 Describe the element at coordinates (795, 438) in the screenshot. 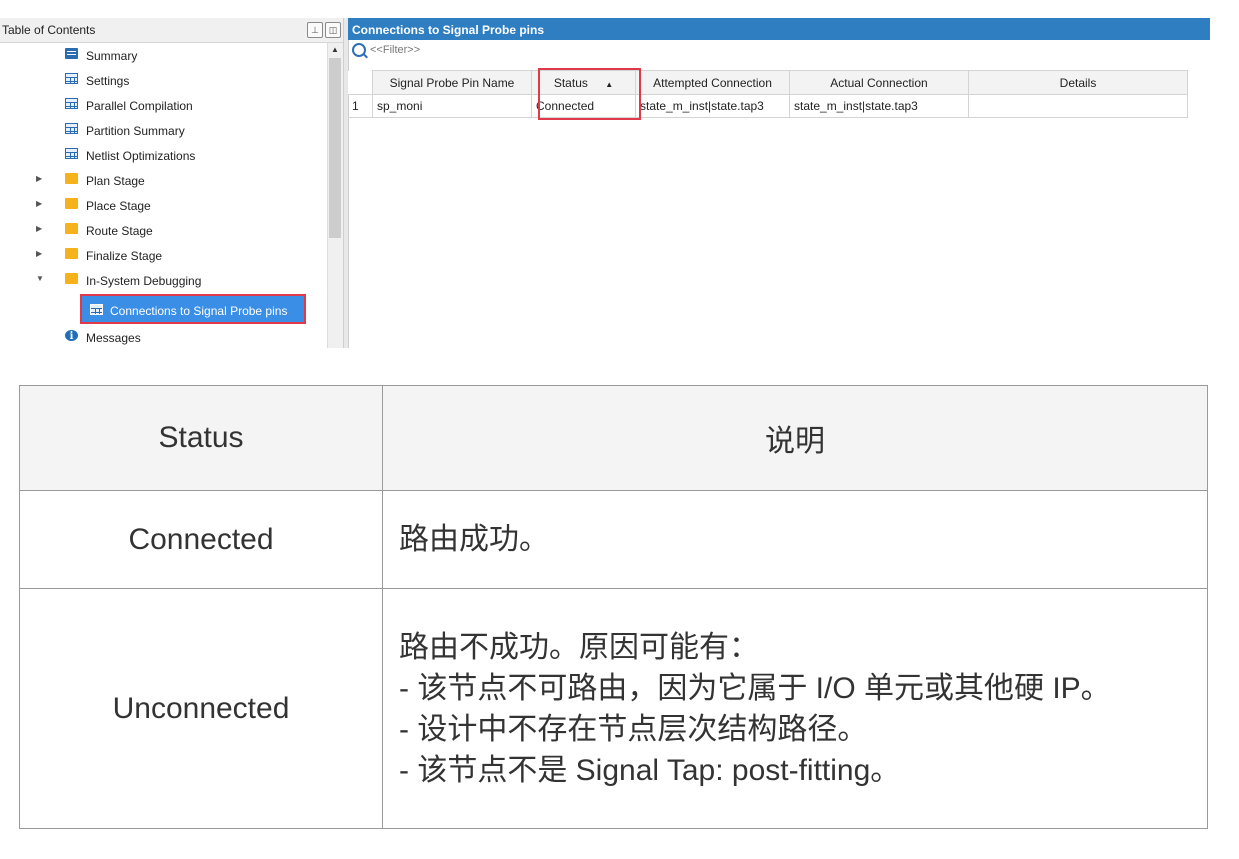

I see `header-description: 说明` at that location.